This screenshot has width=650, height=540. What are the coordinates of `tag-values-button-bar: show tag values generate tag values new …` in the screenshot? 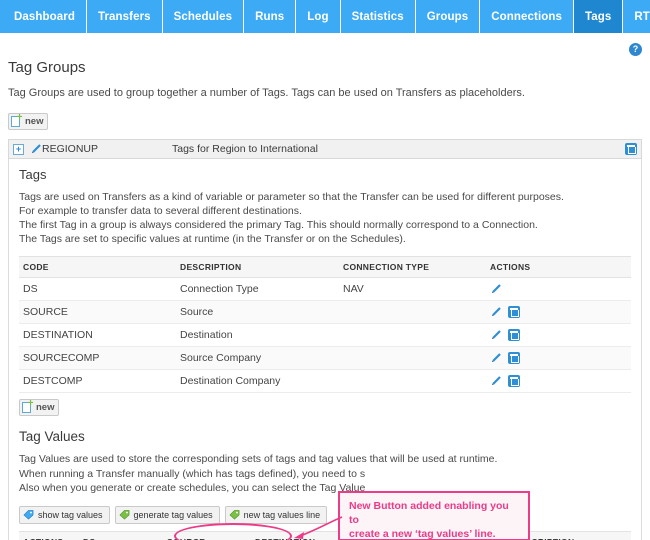 It's located at (325, 514).